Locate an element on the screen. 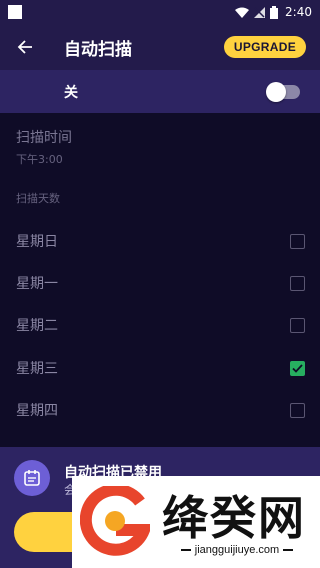 The image size is (320, 568). day-label: 星期一 is located at coordinates (37, 284).